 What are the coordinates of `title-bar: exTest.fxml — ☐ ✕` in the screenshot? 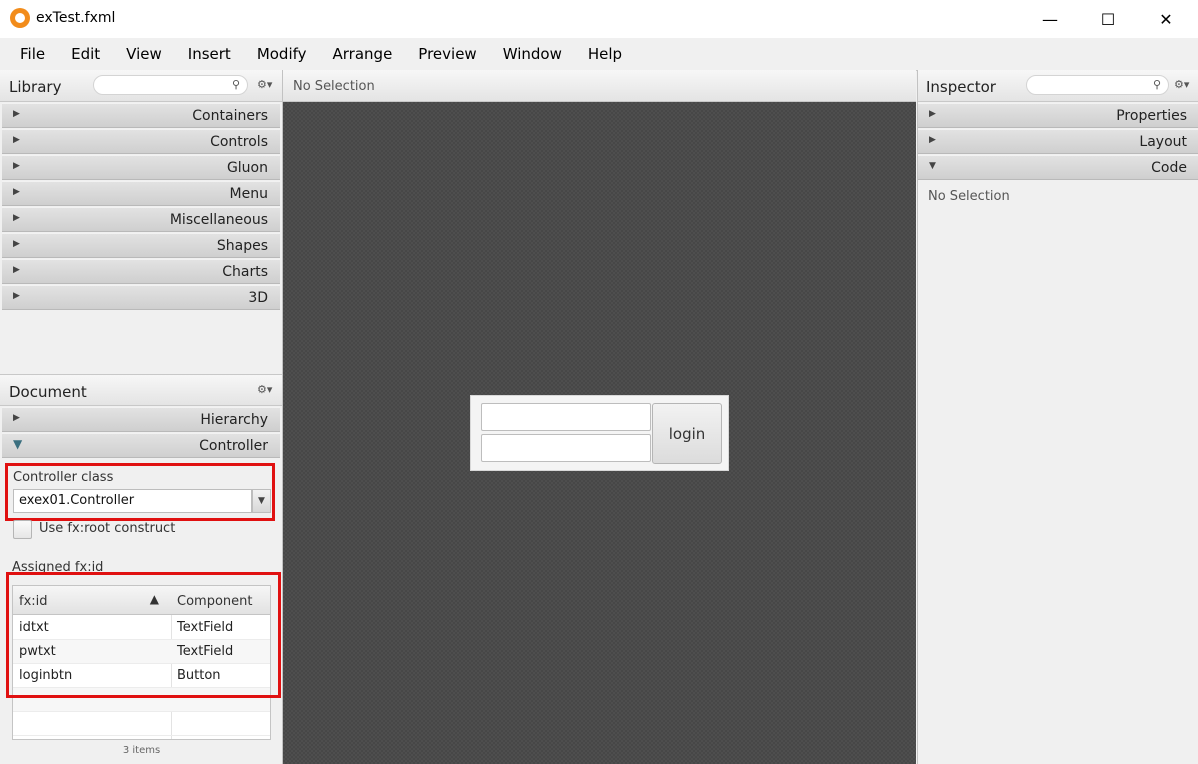 It's located at (599, 19).